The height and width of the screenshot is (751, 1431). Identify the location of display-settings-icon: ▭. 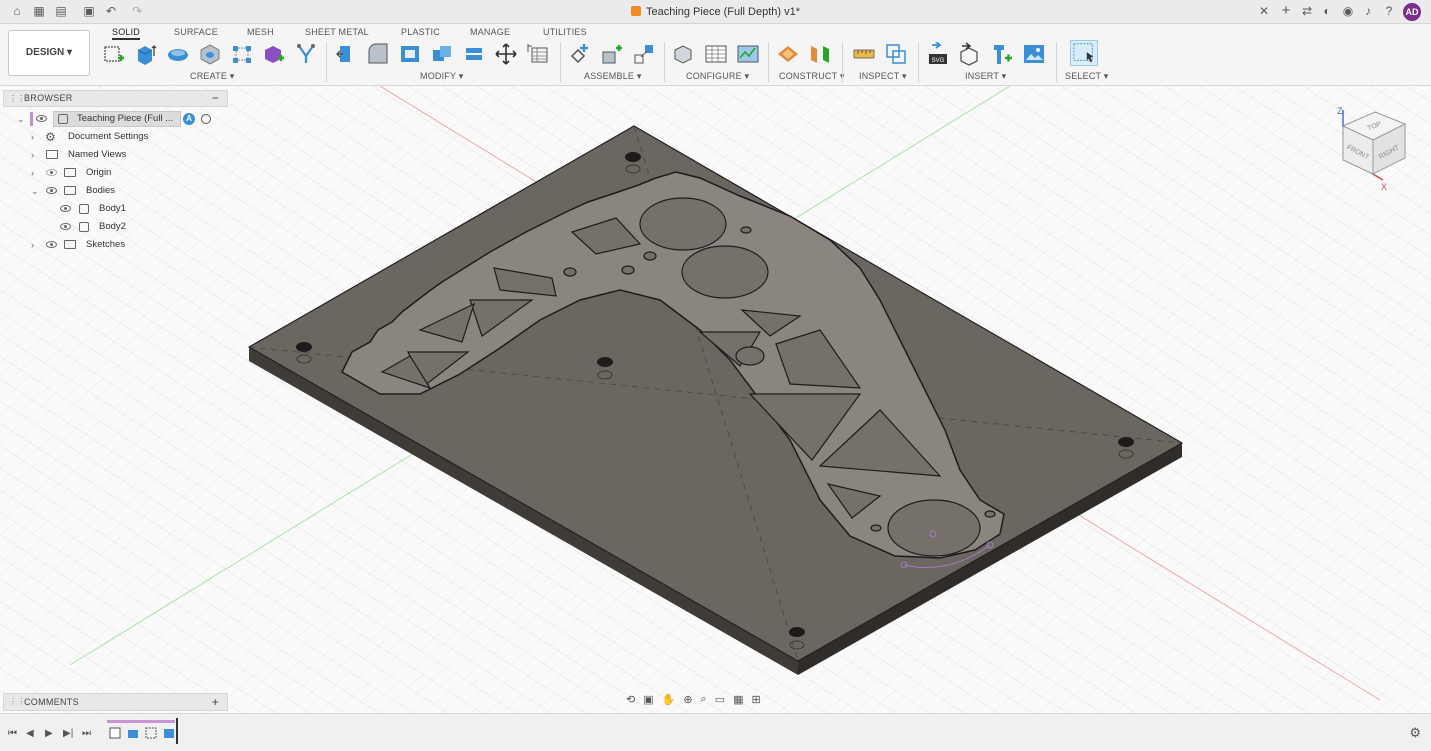
(720, 701).